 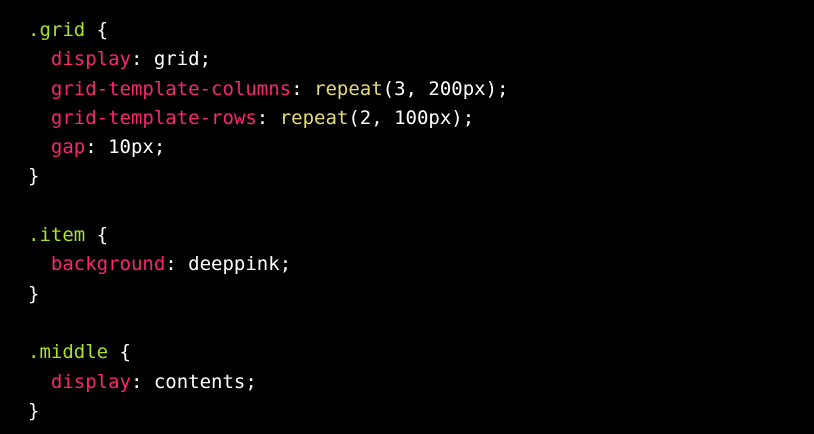 What do you see at coordinates (199, 381) in the screenshot?
I see `css-value-contents: contents` at bounding box center [199, 381].